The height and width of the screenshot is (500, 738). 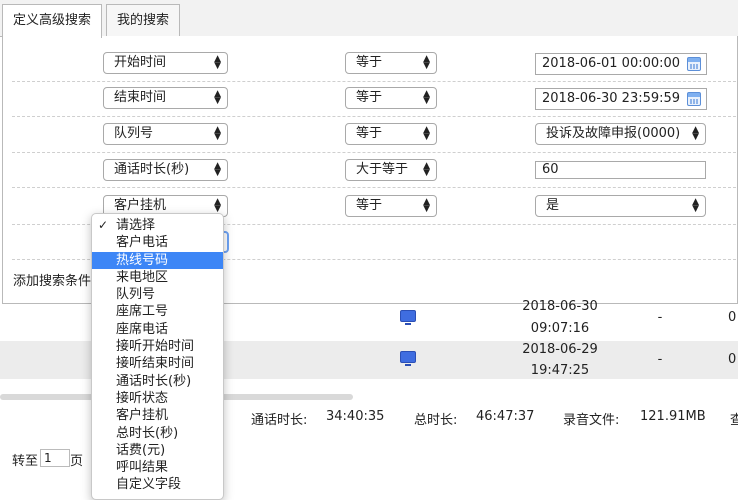 I want to click on dropdown-option: 接听状态, so click(x=157, y=398).